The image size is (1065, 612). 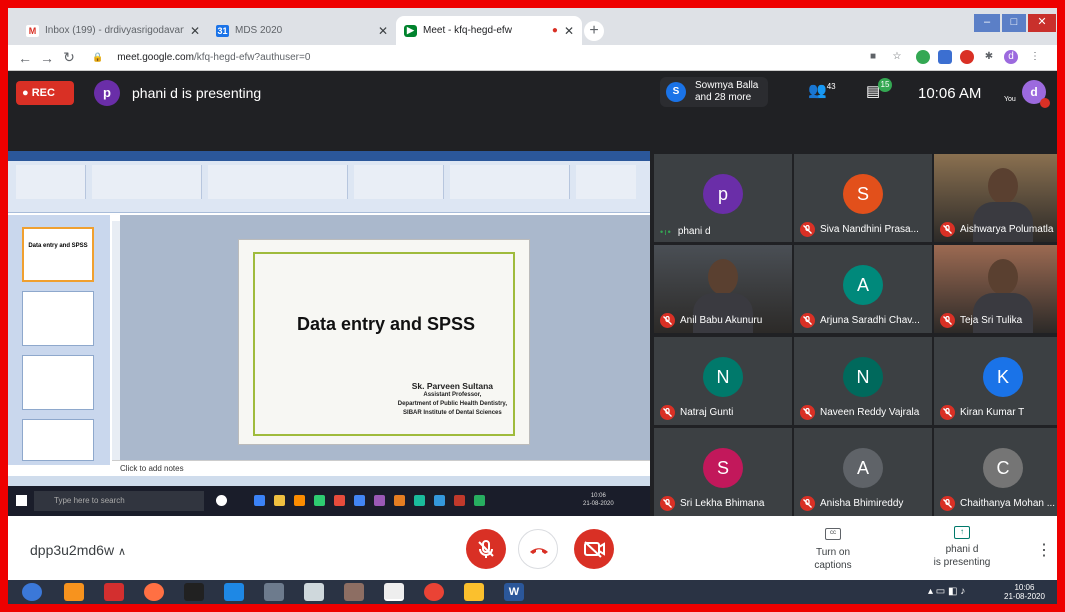 What do you see at coordinates (833, 559) in the screenshot?
I see `captions-label: Turn on captions` at bounding box center [833, 559].